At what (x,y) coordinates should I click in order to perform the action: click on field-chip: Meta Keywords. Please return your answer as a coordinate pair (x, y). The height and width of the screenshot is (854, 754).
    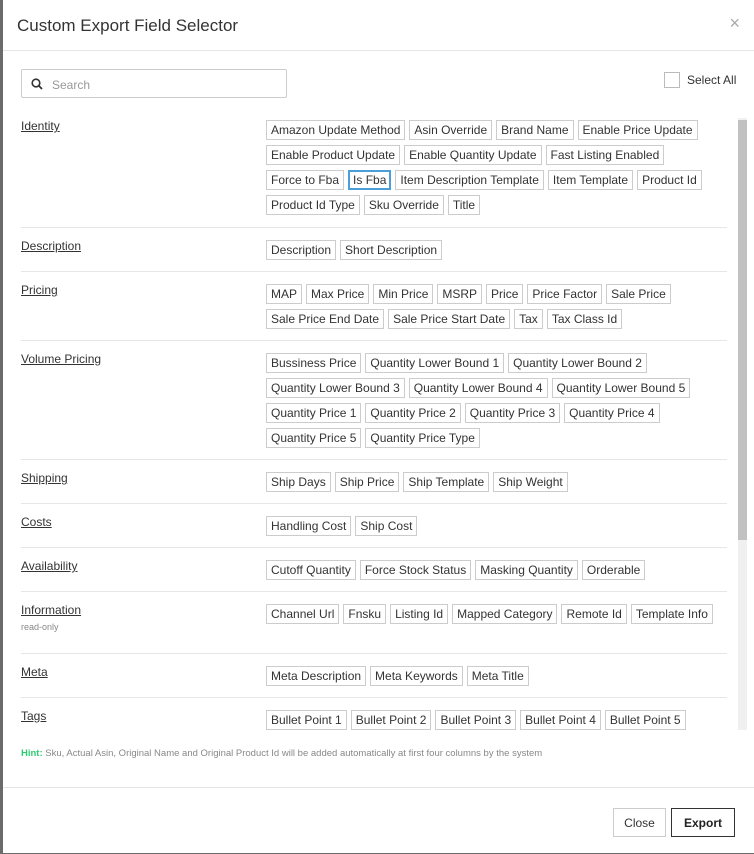
    Looking at the image, I should click on (416, 676).